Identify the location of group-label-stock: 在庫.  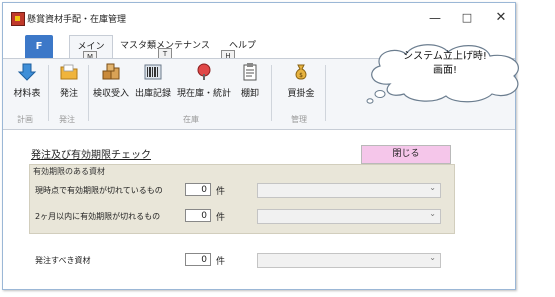
(191, 119).